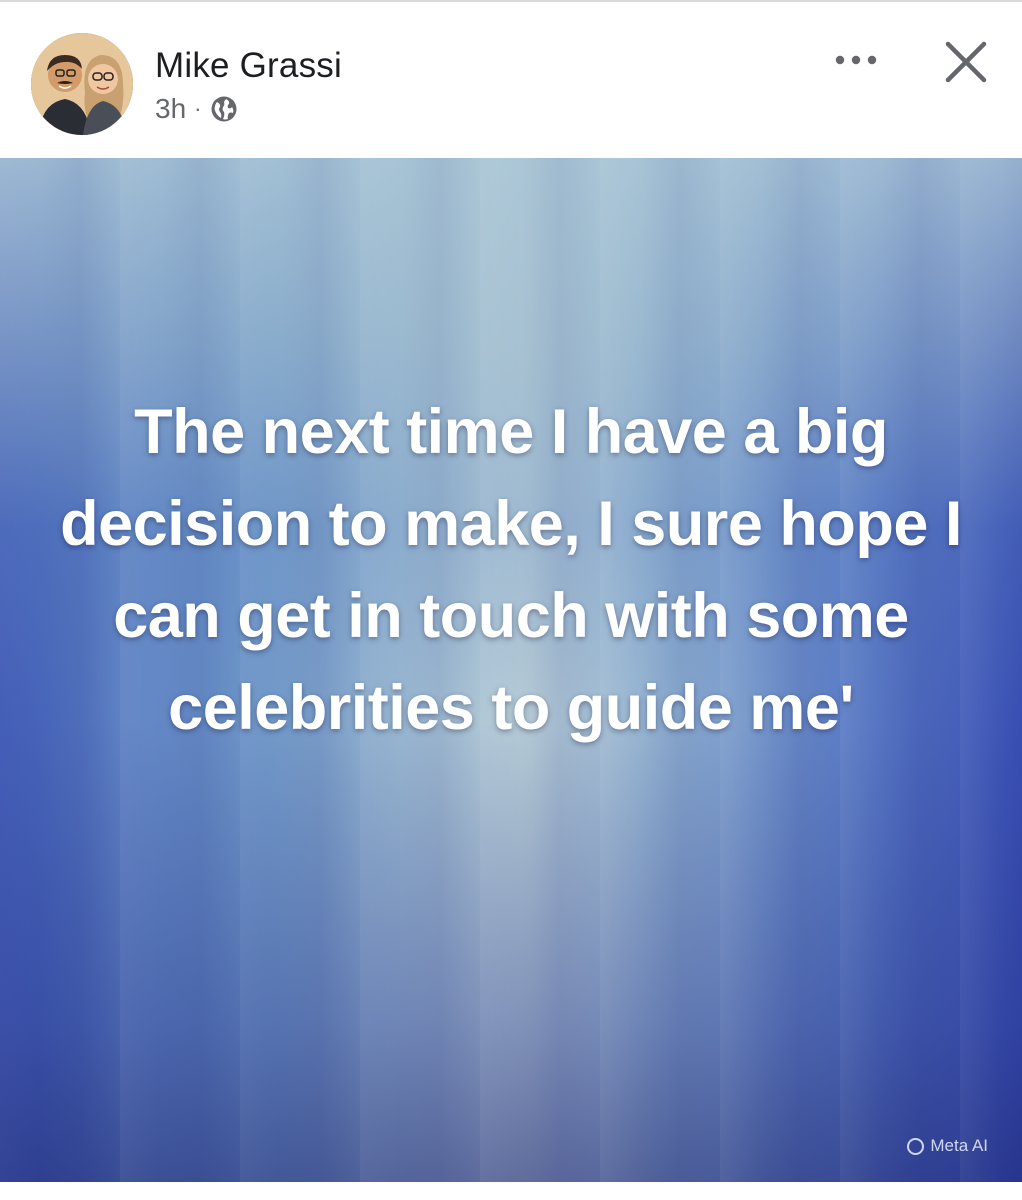 Image resolution: width=1022 pixels, height=1200 pixels. Describe the element at coordinates (511, 80) in the screenshot. I see `post-header: Mike Grassi 3h ·` at that location.